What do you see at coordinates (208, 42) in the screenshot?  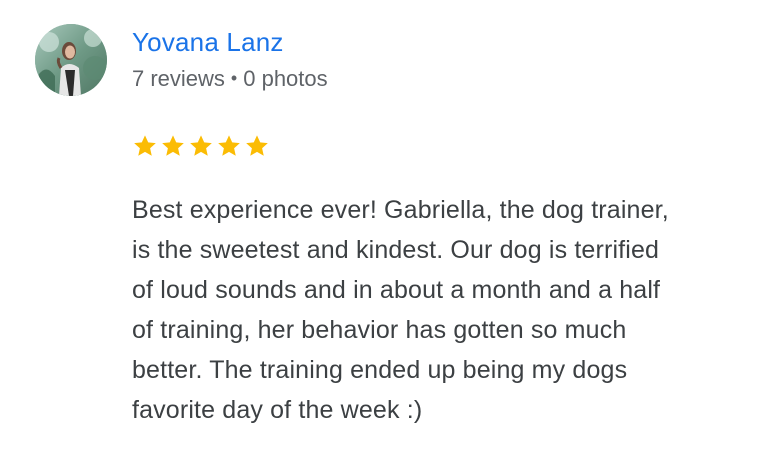 I see `reviewer-name: Yovana Lanz` at bounding box center [208, 42].